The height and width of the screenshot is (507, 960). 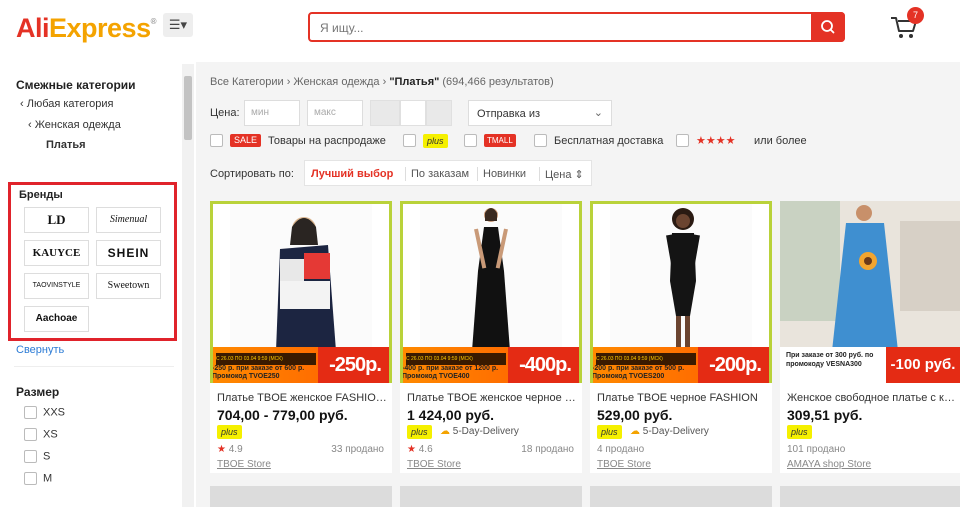 I want to click on header: AliExpress® ☰▾ 7, so click(x=480, y=29).